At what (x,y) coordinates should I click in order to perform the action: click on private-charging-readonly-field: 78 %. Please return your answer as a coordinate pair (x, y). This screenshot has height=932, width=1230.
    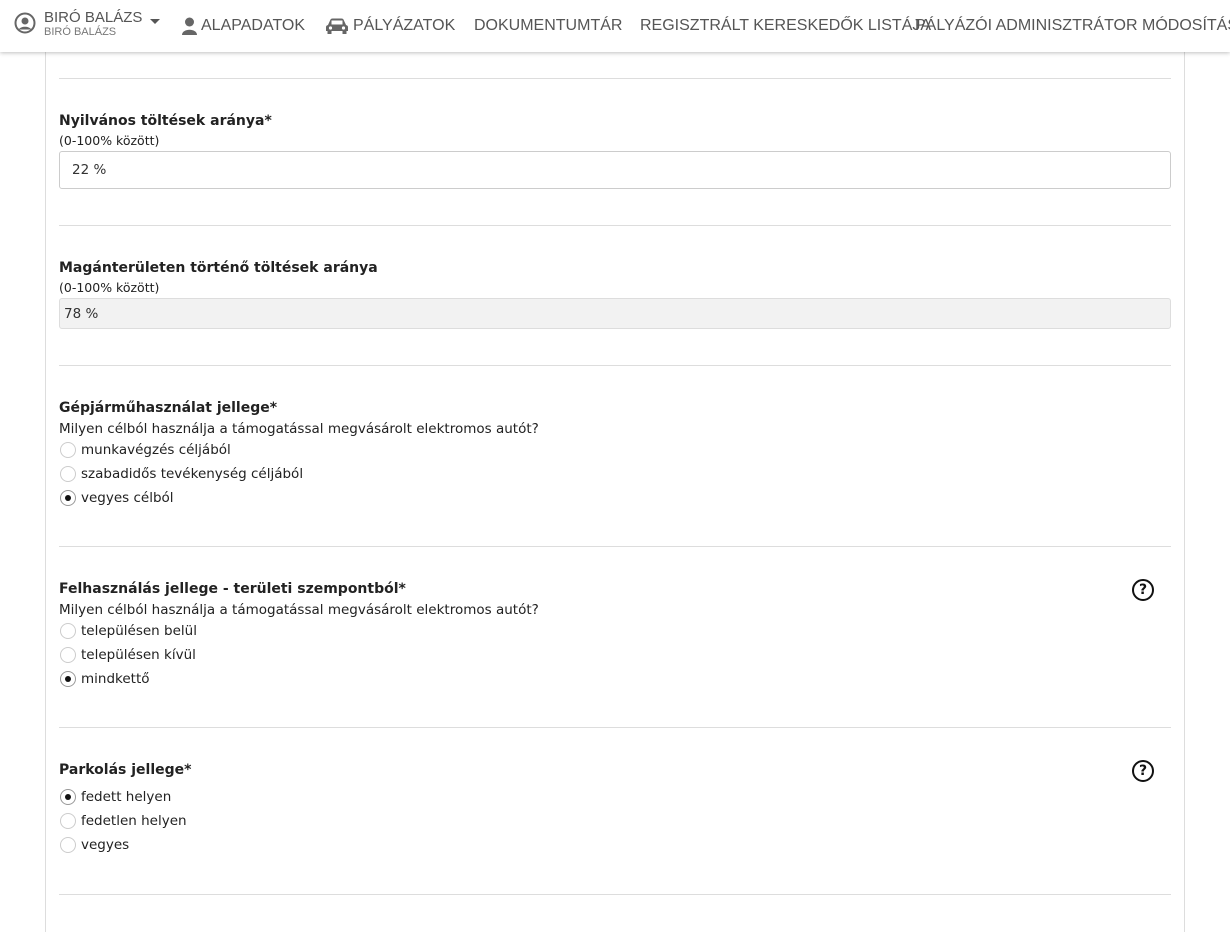
    Looking at the image, I should click on (615, 313).